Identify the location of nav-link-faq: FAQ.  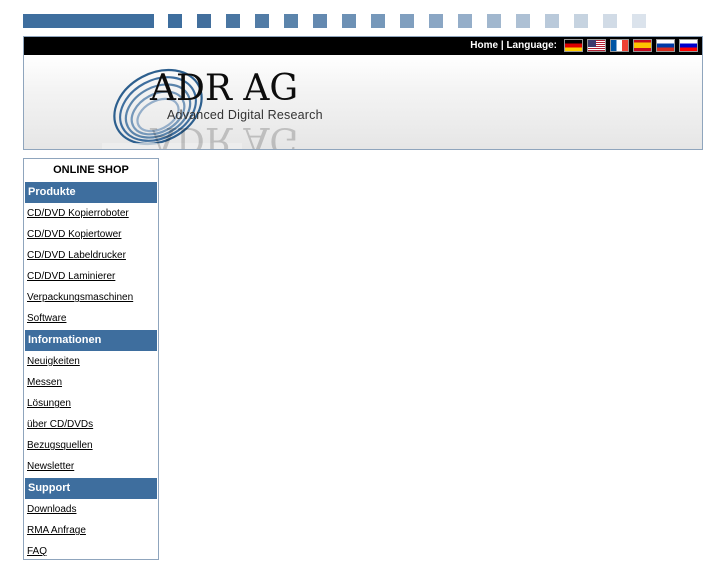
(91, 551).